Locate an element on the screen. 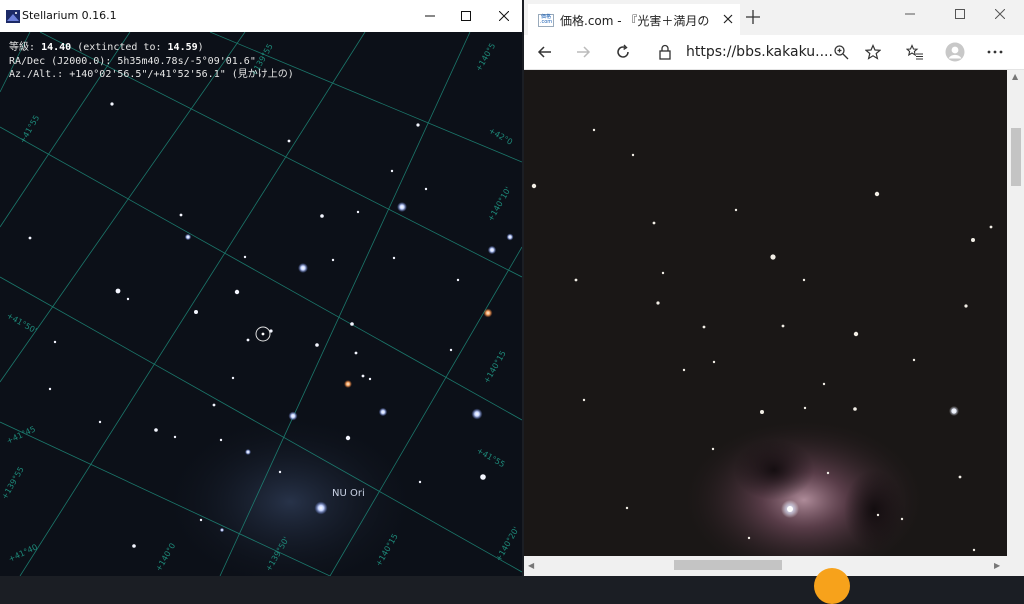  kakaku-favicon: 価格 .com is located at coordinates (546, 20).